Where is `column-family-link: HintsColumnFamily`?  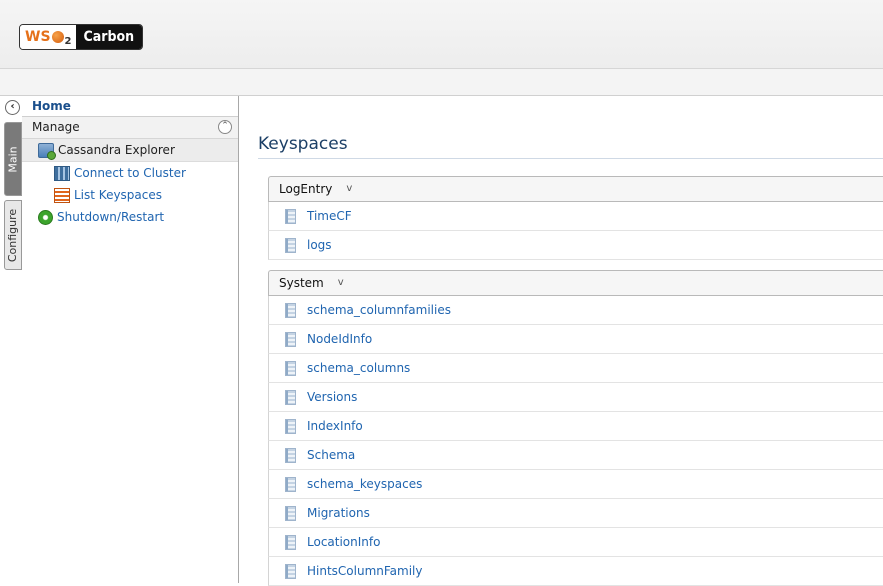
column-family-link: HintsColumnFamily is located at coordinates (365, 571).